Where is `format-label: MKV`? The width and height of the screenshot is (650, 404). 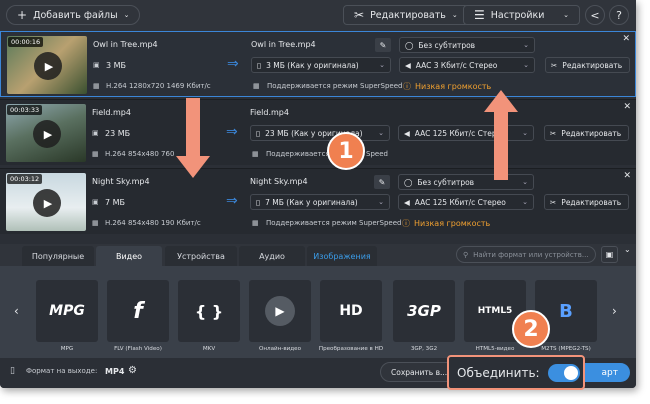
format-label: MKV is located at coordinates (209, 349).